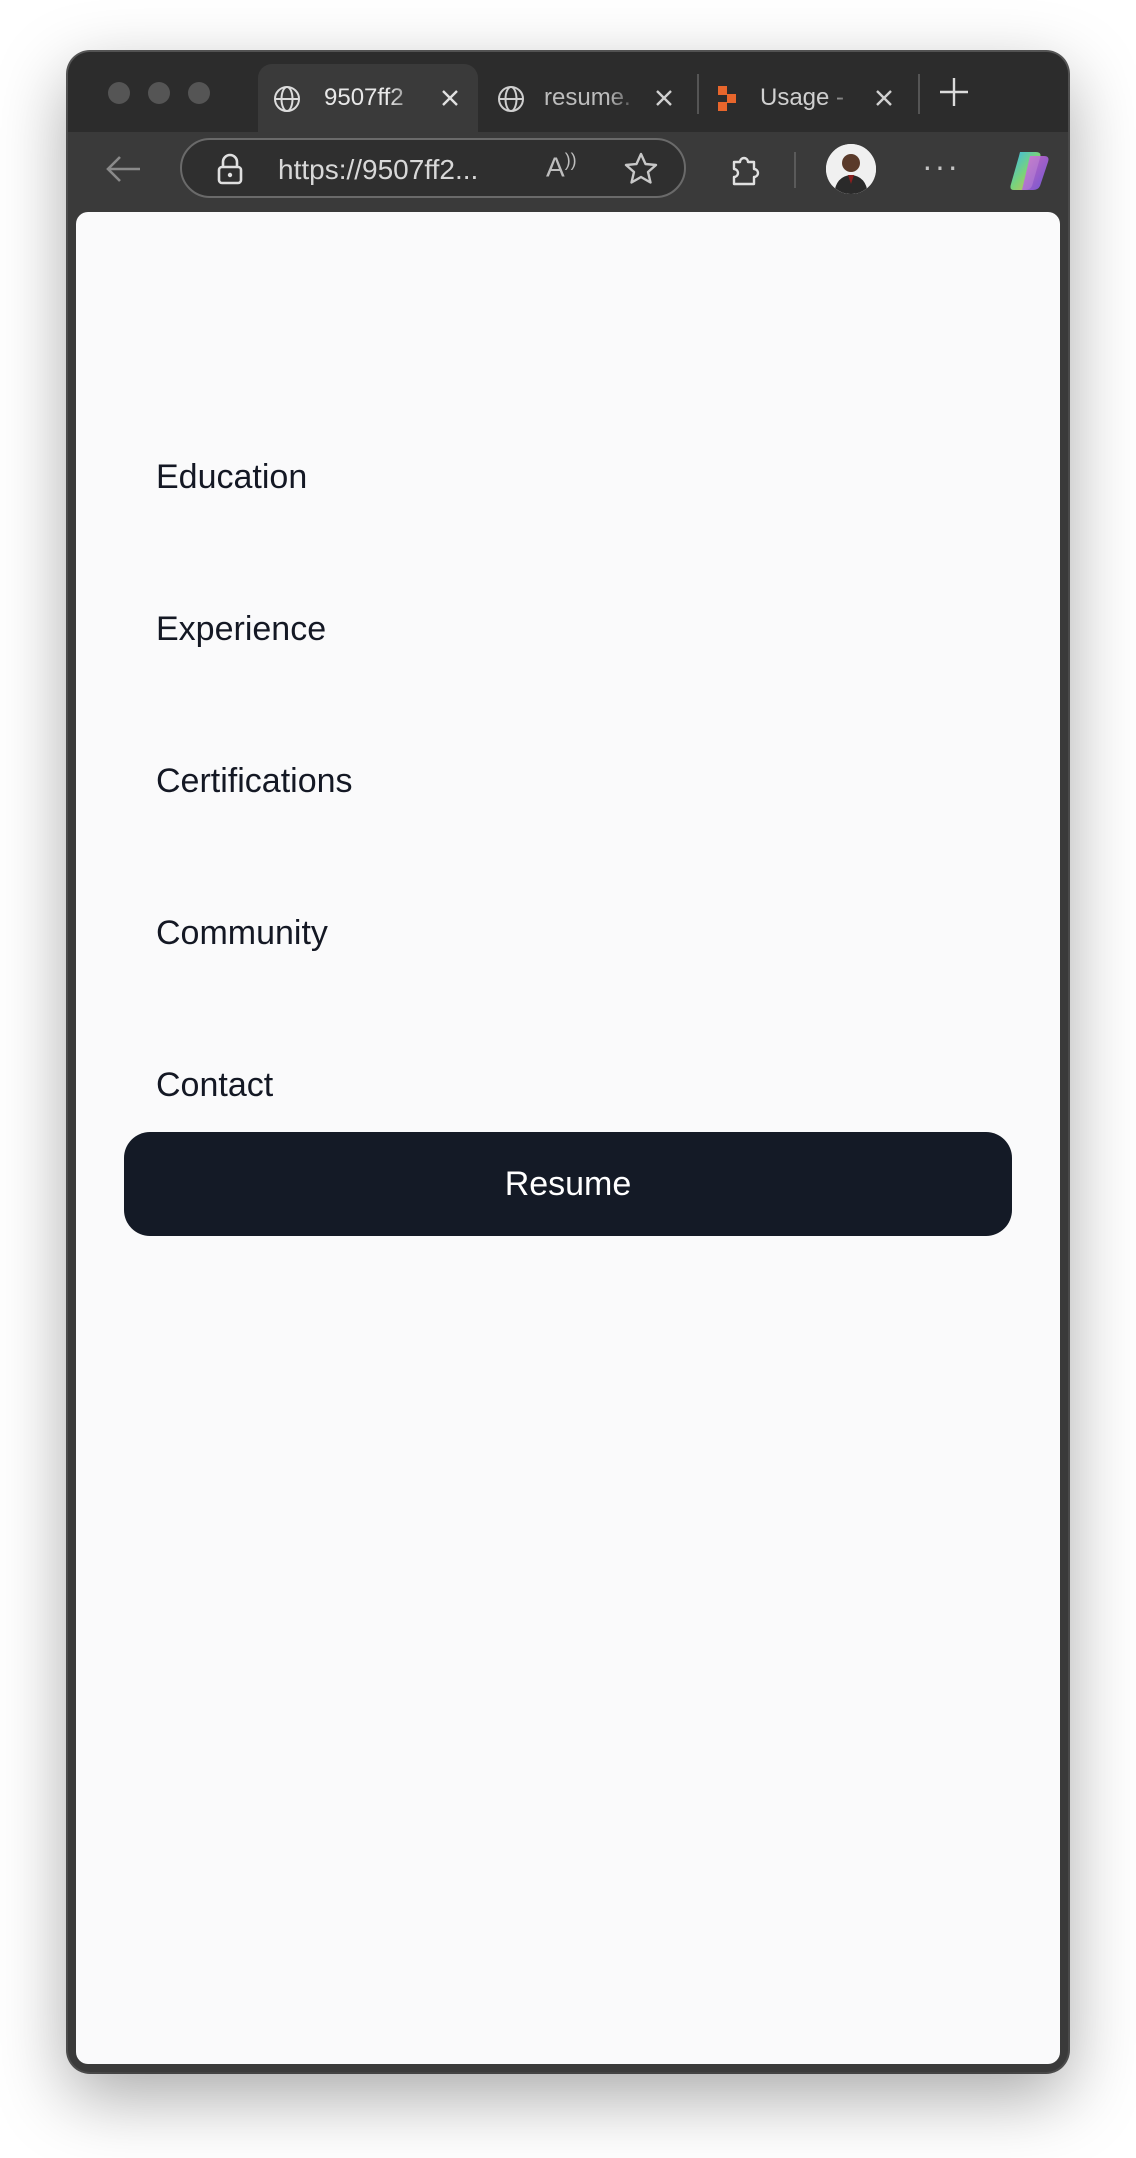 This screenshot has width=1136, height=2158. I want to click on read-aloud-icon: A)), so click(561, 166).